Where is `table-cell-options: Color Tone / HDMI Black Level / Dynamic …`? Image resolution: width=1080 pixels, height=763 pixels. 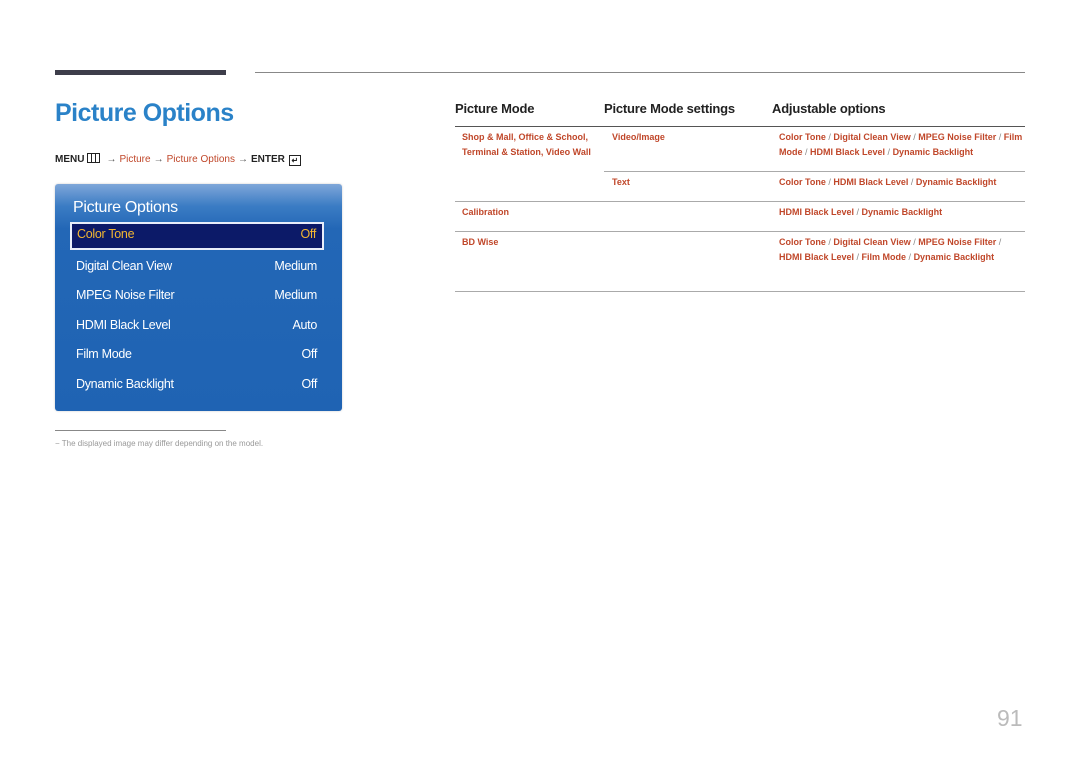
table-cell-options: Color Tone / HDMI Black Level / Dynamic … is located at coordinates (901, 182).